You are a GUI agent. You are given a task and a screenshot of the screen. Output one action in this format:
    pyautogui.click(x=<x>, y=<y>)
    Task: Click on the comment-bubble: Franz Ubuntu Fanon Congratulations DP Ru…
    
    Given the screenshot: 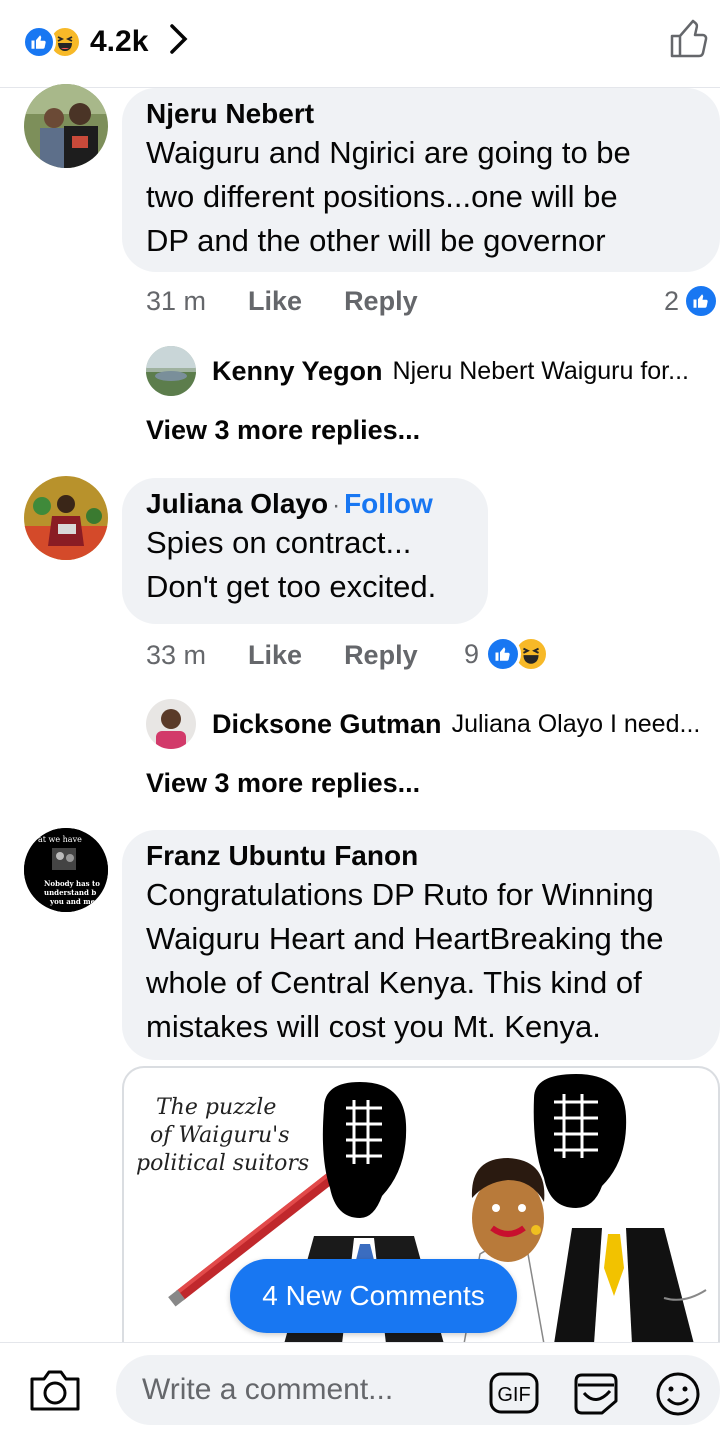 What is the action you would take?
    pyautogui.click(x=421, y=945)
    